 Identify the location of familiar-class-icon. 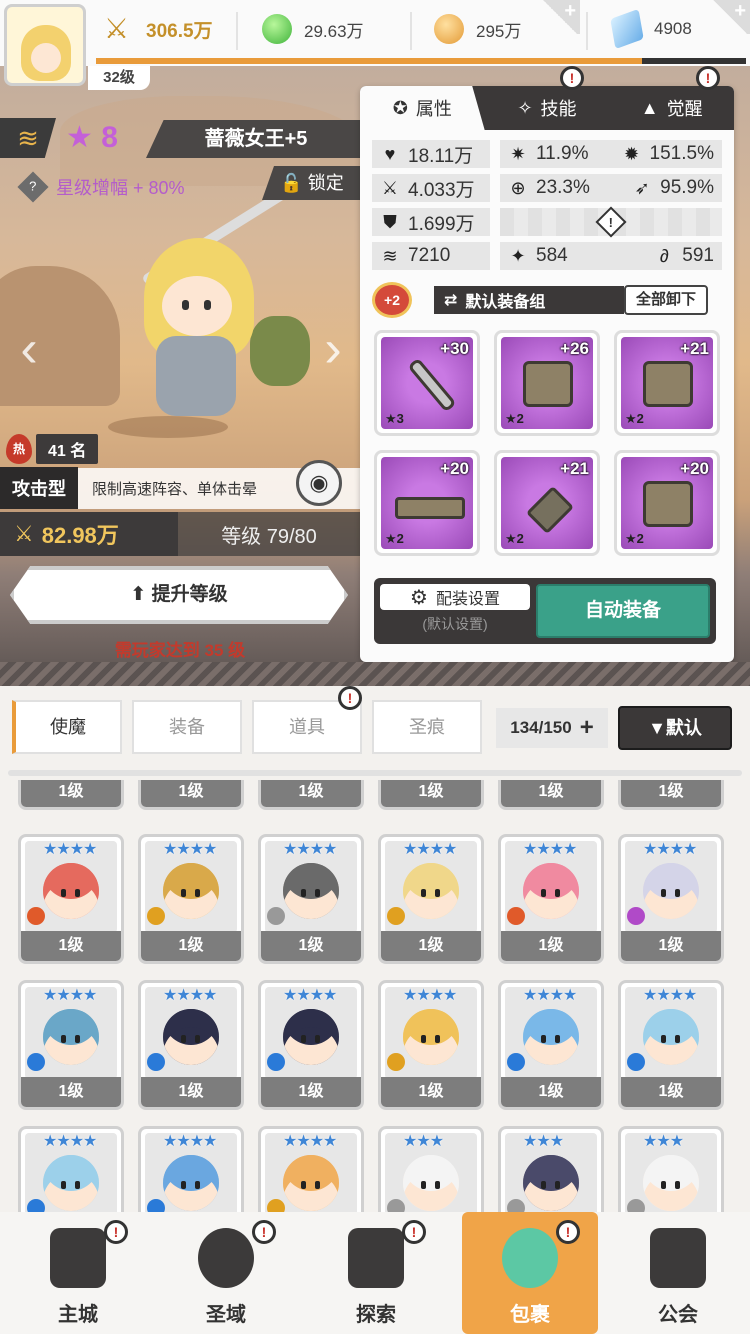
(396, 1062).